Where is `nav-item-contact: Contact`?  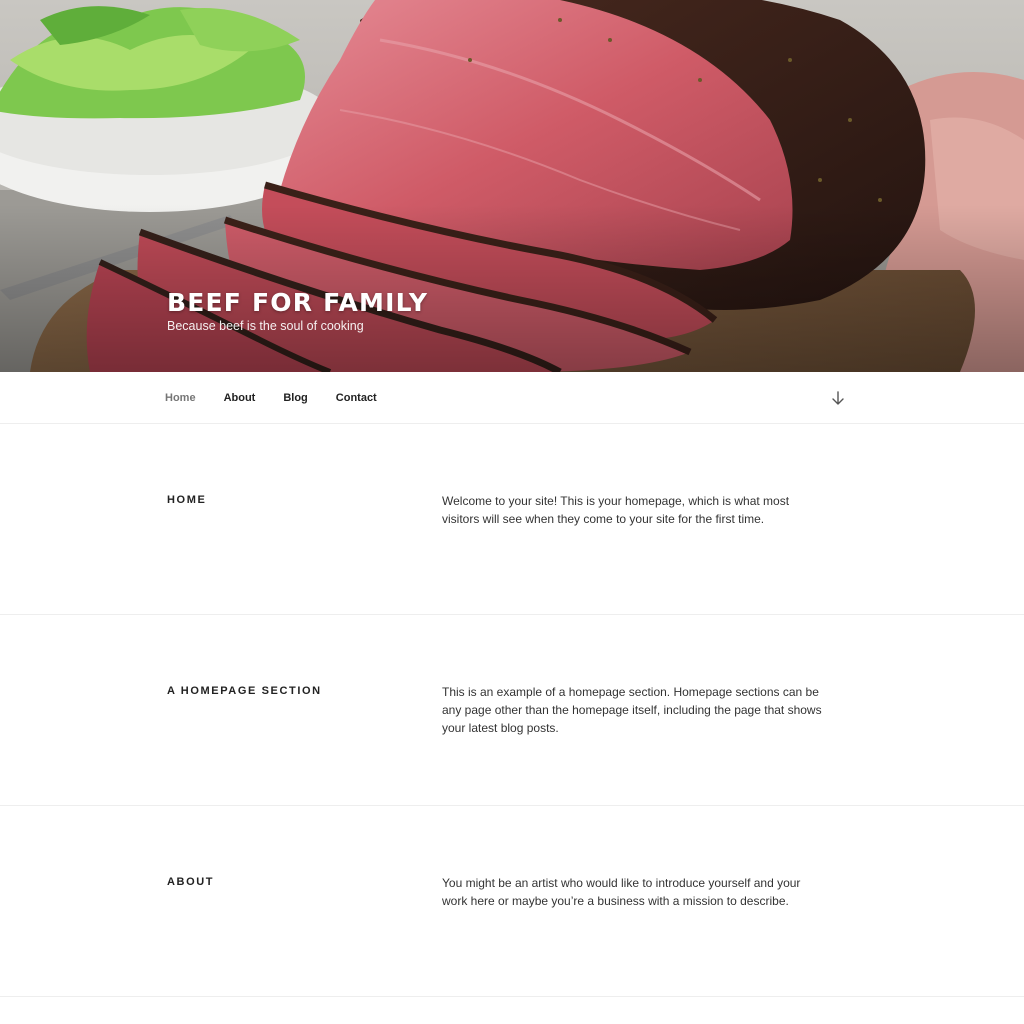
nav-item-contact: Contact is located at coordinates (356, 398).